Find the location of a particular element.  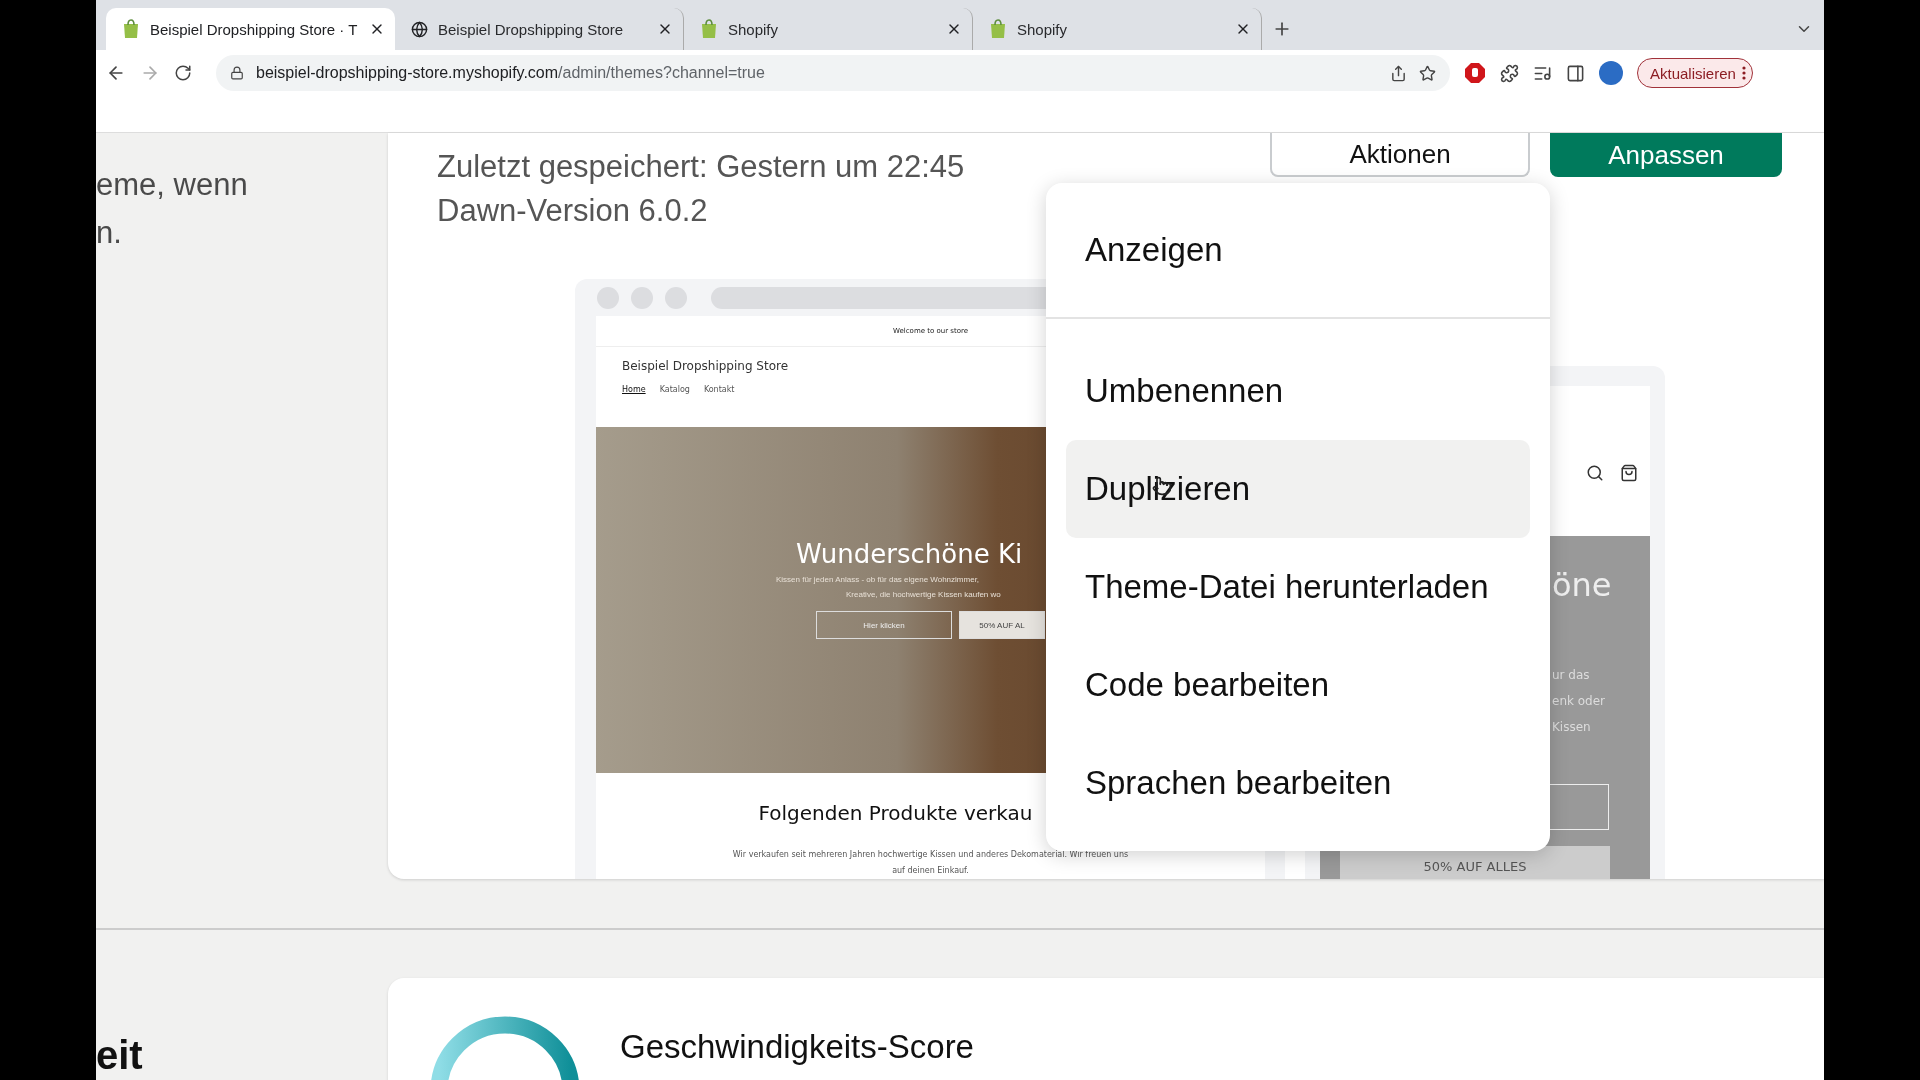

update-button: Aktualisieren is located at coordinates (1695, 73).